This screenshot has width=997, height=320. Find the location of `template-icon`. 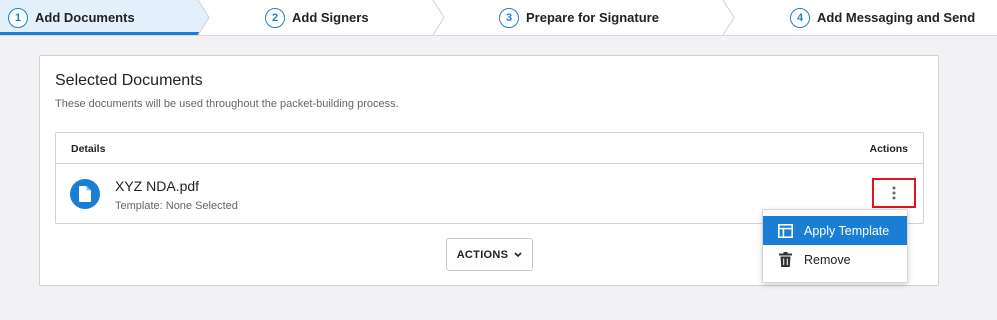

template-icon is located at coordinates (785, 231).